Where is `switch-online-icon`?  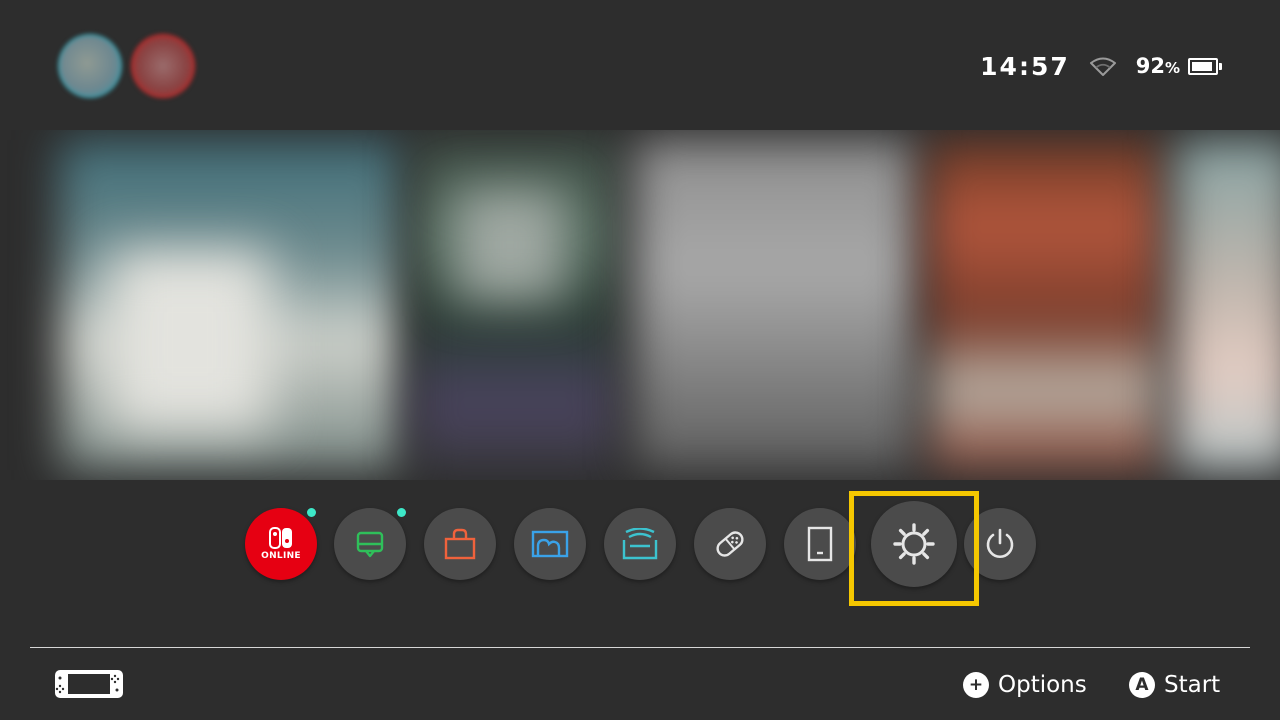
switch-online-icon is located at coordinates (280, 538).